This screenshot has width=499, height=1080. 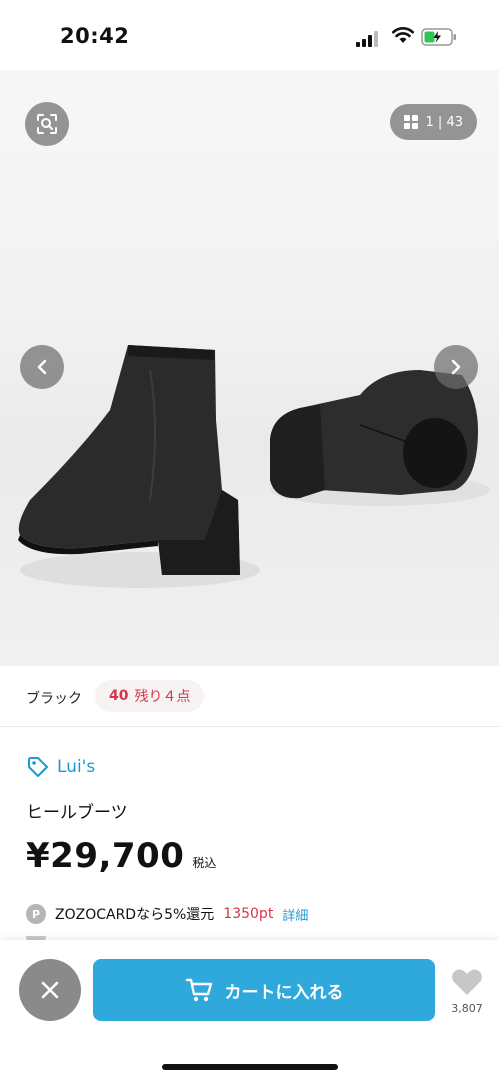 What do you see at coordinates (410, 122) in the screenshot?
I see `grid-icon` at bounding box center [410, 122].